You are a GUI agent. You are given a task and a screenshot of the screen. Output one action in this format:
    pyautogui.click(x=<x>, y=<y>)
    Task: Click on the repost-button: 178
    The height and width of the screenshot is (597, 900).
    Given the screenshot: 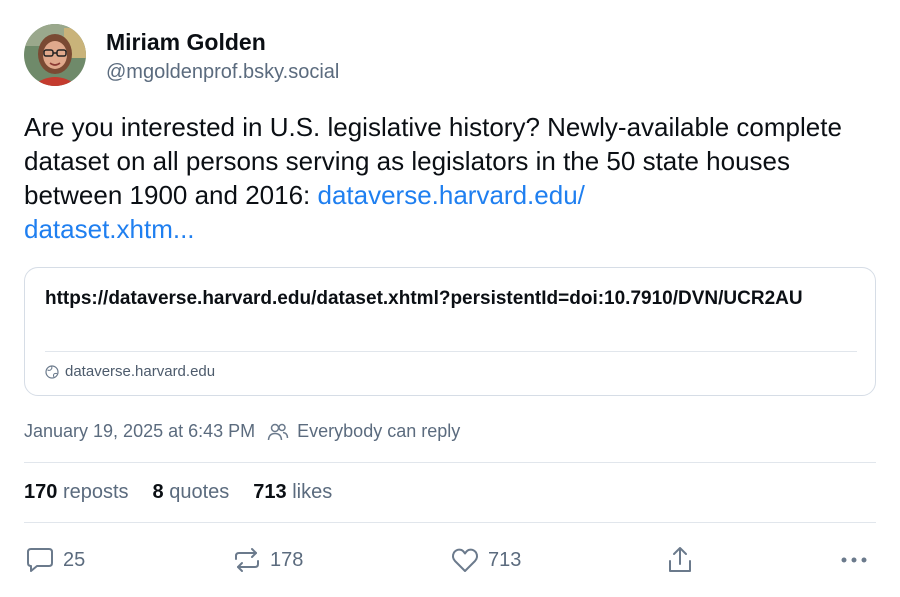 What is the action you would take?
    pyautogui.click(x=267, y=560)
    